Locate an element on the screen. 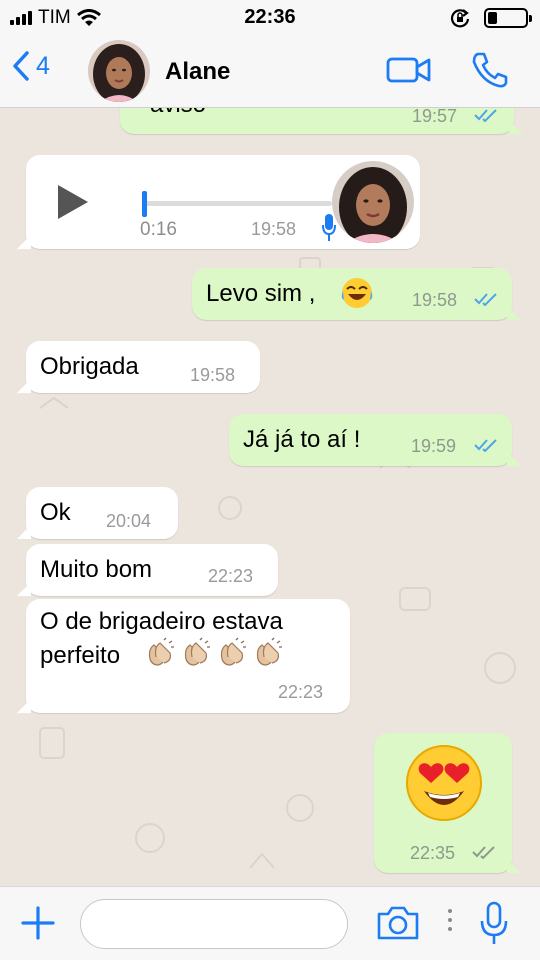 The image size is (540, 960). message-text: Obrigada is located at coordinates (89, 366).